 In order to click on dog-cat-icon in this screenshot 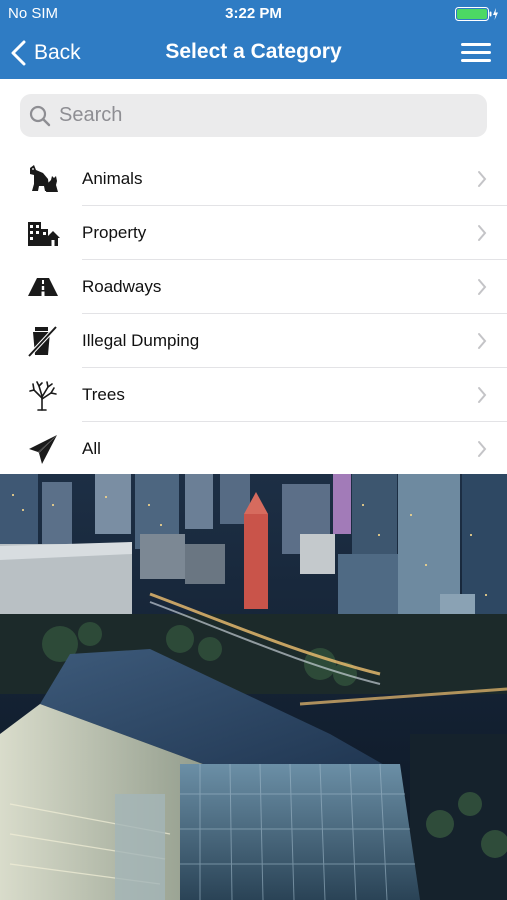, I will do `click(44, 178)`.